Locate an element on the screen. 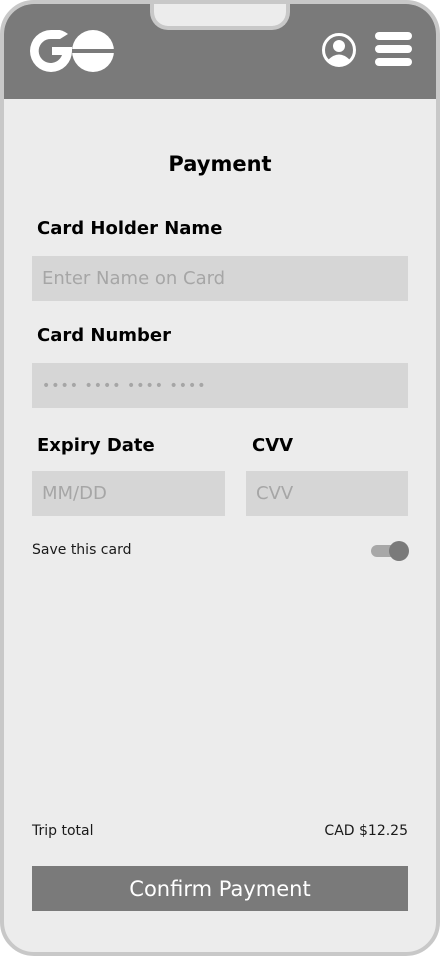  card-number-label: Card Number is located at coordinates (104, 335).